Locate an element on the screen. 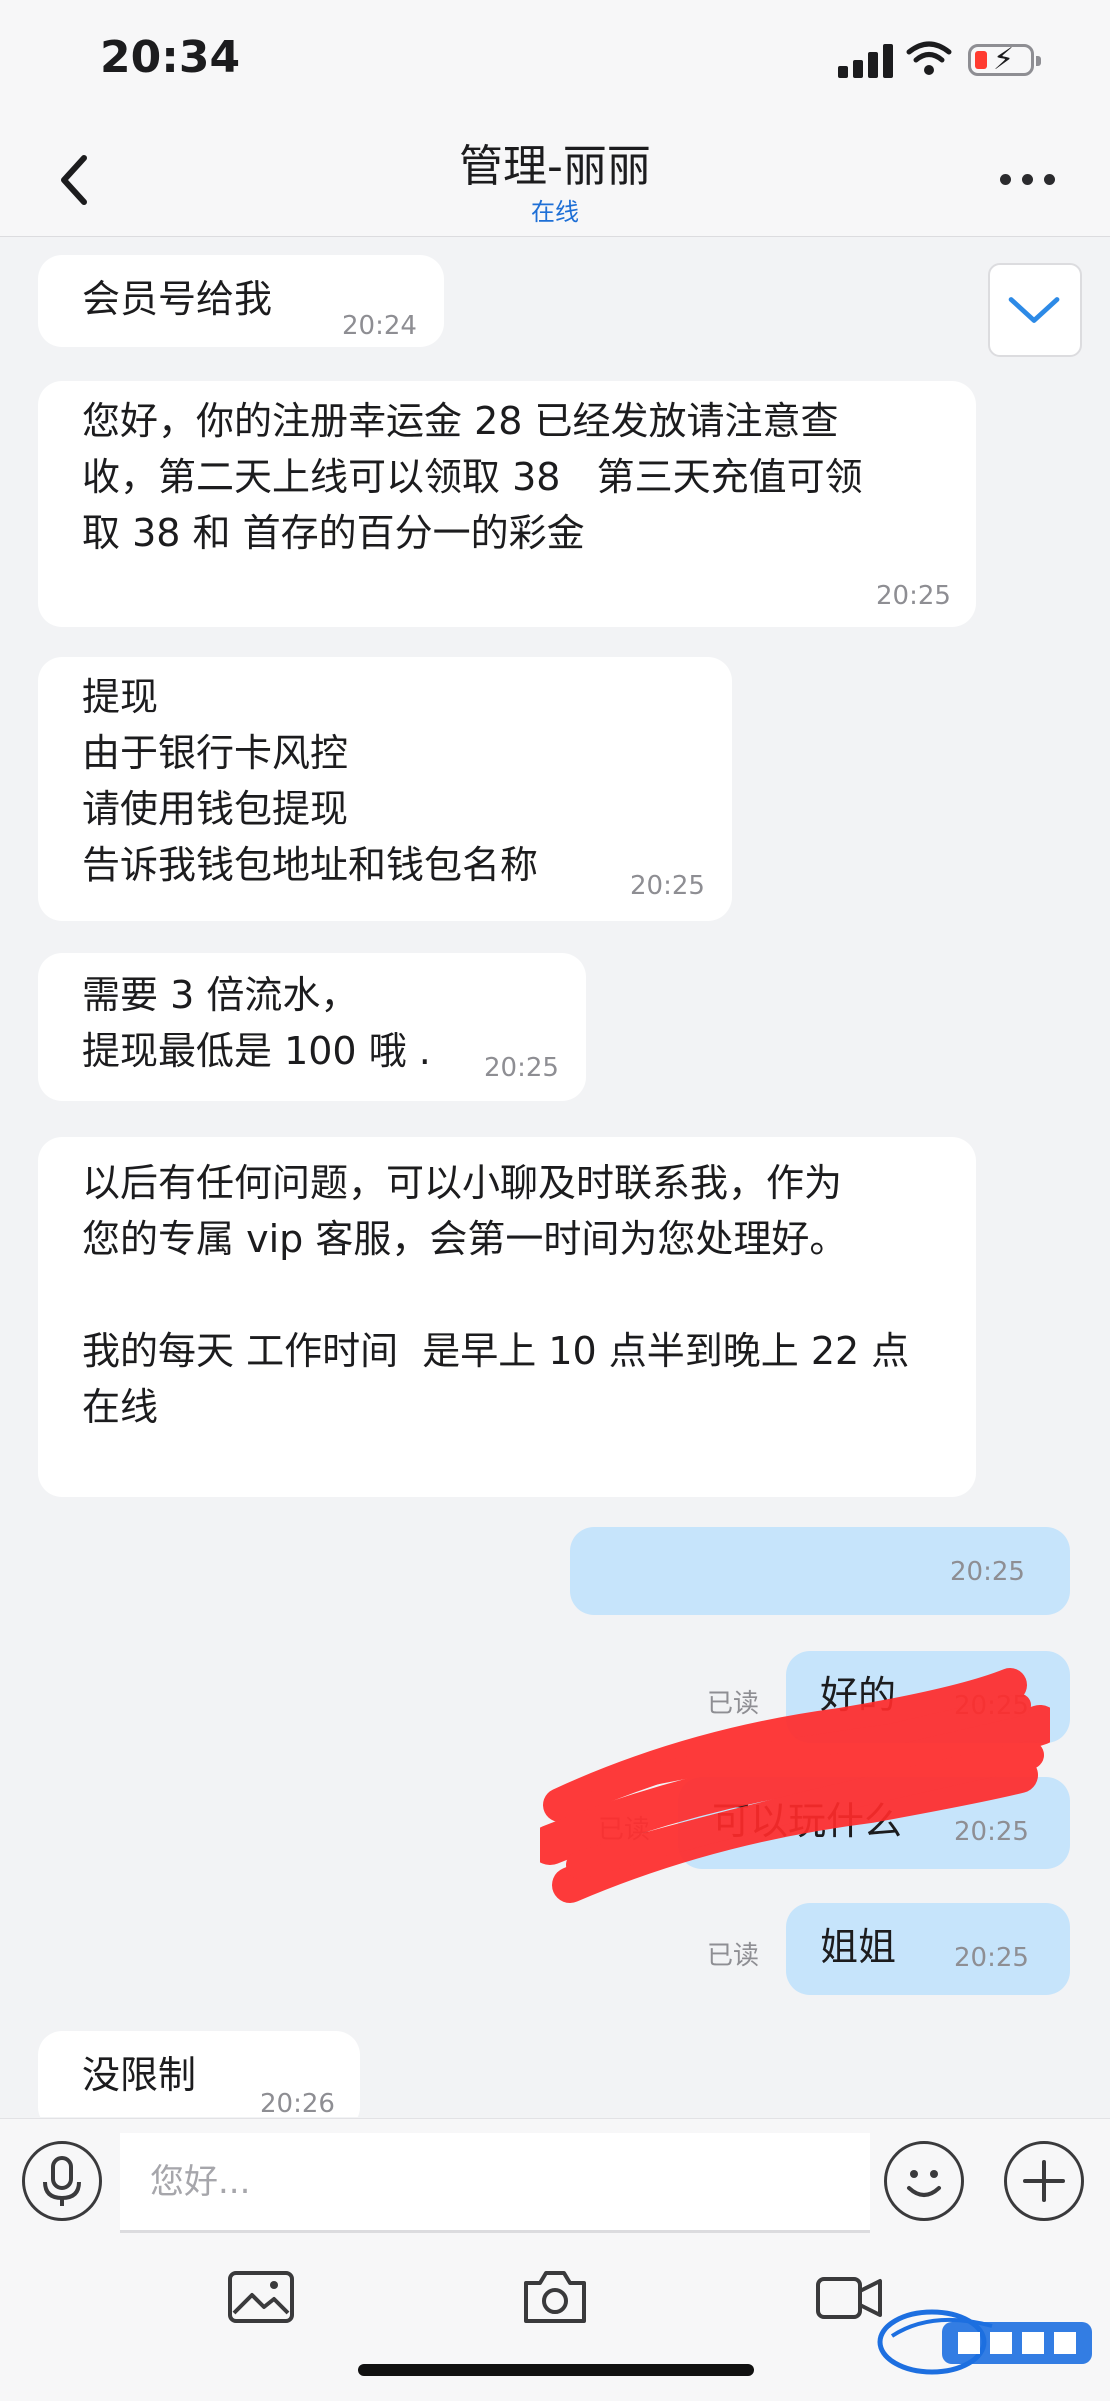 The height and width of the screenshot is (2401, 1110). voice-input-button is located at coordinates (62, 2181).